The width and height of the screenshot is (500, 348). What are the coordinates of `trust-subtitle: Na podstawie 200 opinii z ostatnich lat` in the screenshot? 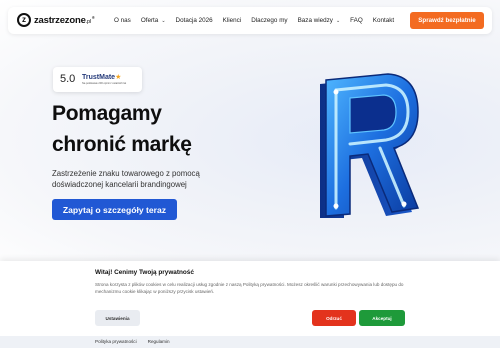 It's located at (104, 83).